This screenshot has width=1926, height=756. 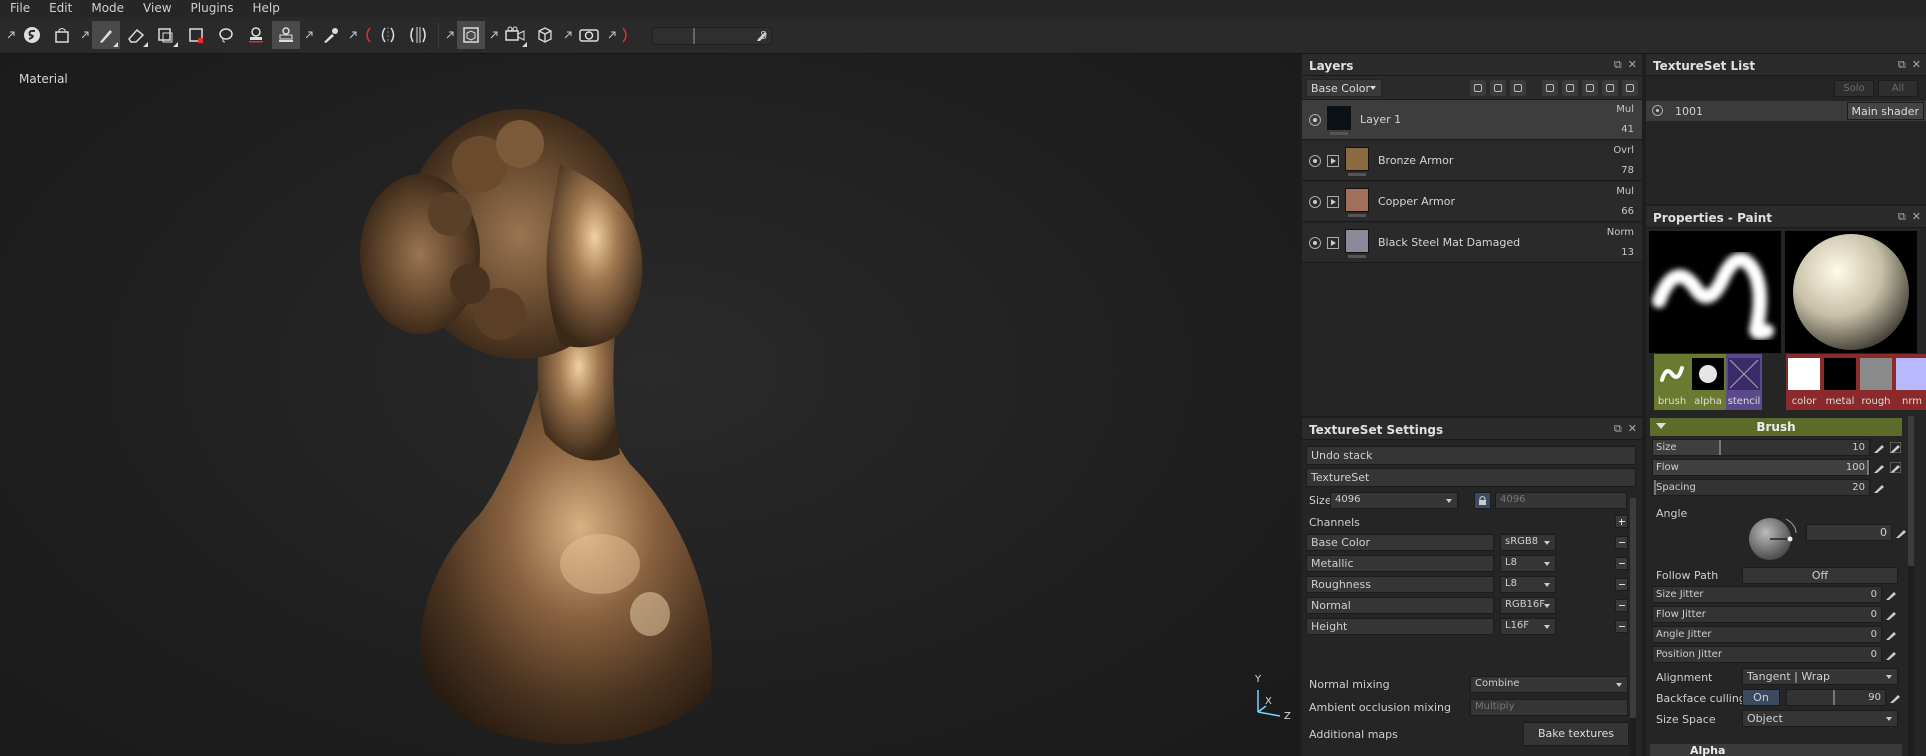 I want to click on angle-dial, so click(x=1773, y=539).